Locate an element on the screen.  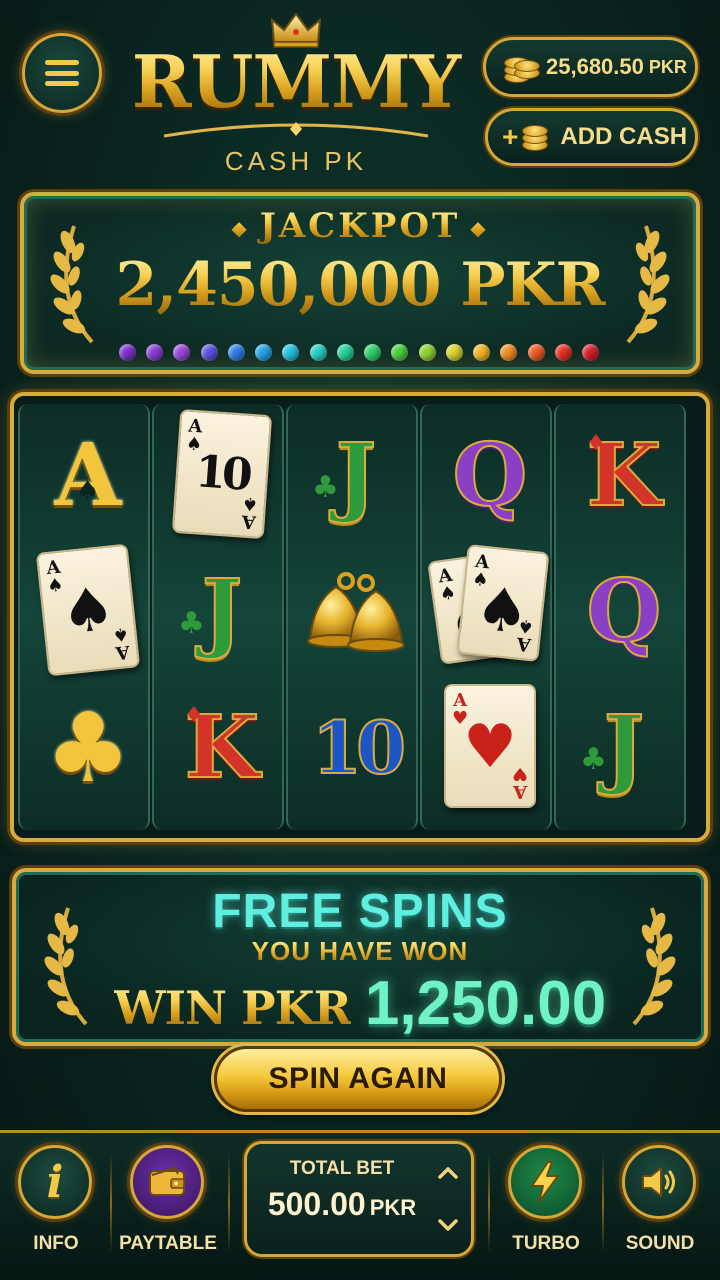
paytable-label: PAYTABLE is located at coordinates (168, 1243).